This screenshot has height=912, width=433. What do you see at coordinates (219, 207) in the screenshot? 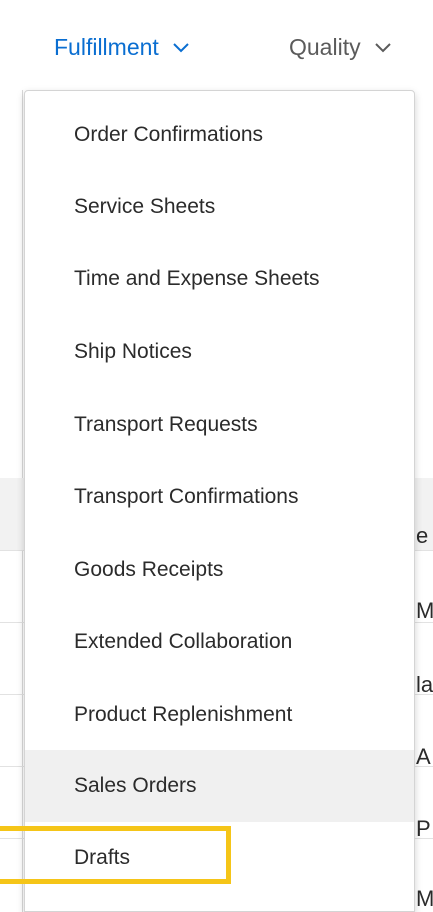
I see `menu-item-service-sheets: Service Sheets` at bounding box center [219, 207].